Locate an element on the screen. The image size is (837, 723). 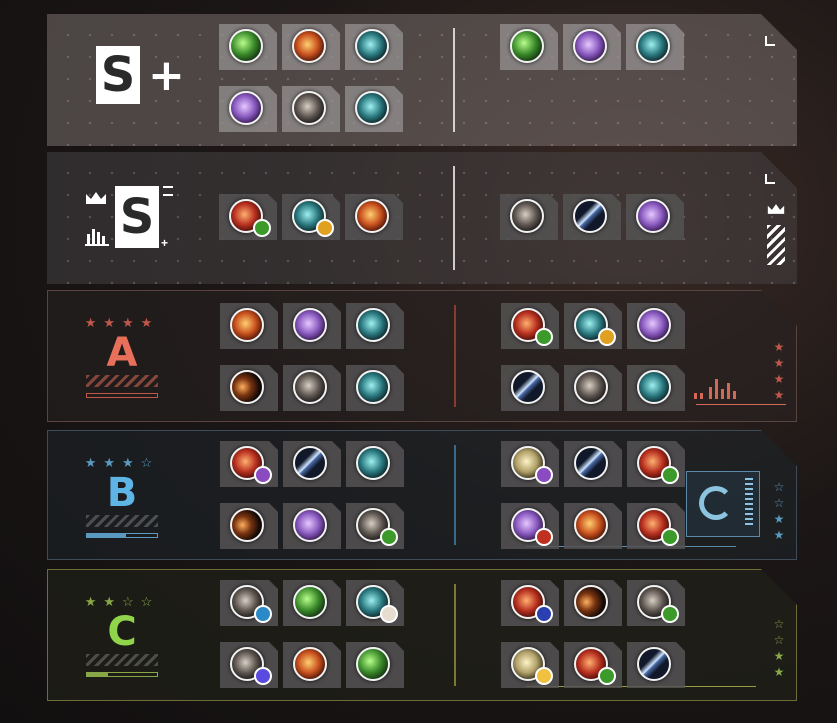
dark-arc-icon is located at coordinates (247, 387).